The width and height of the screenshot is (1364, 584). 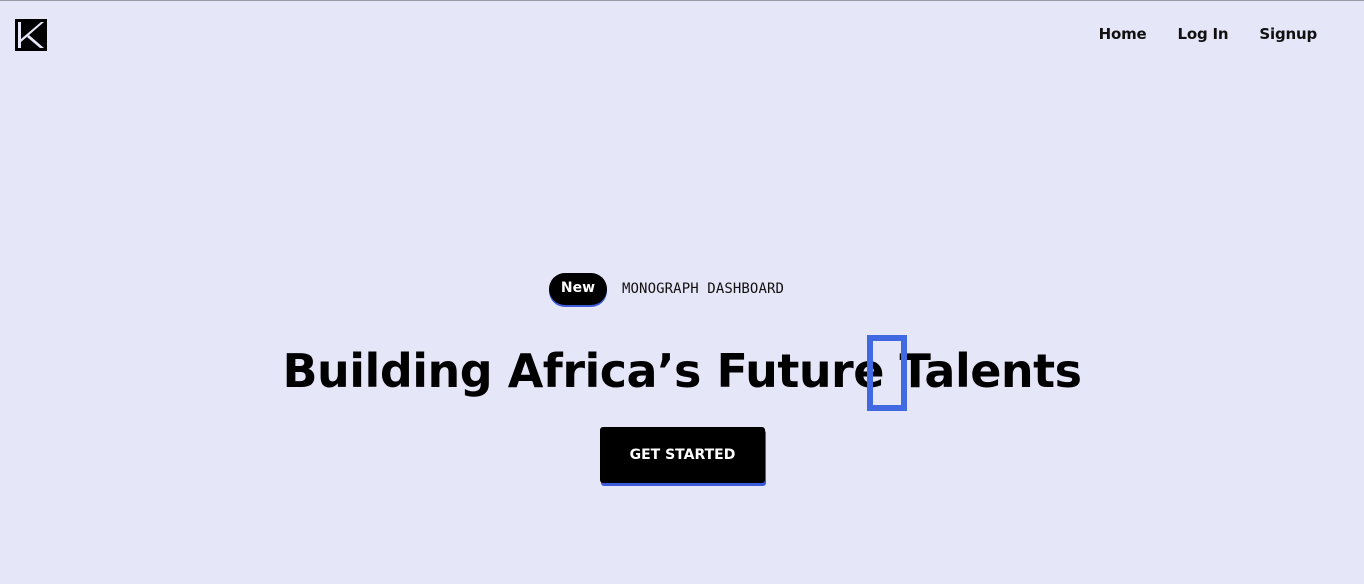 What do you see at coordinates (682, 455) in the screenshot?
I see `get-started-button: GET STARTED` at bounding box center [682, 455].